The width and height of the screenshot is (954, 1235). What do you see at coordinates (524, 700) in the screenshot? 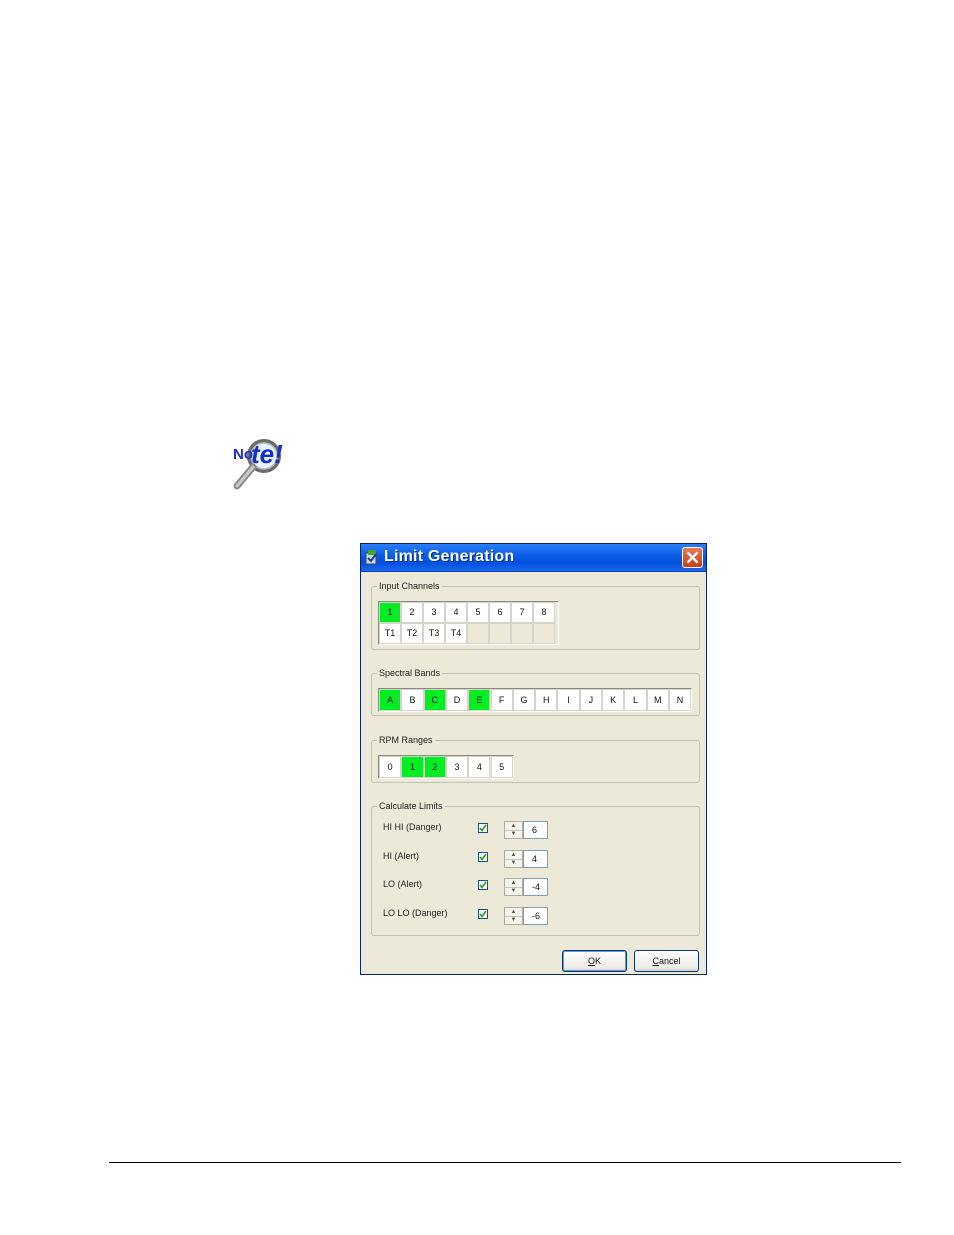
I see `band-g: G` at bounding box center [524, 700].